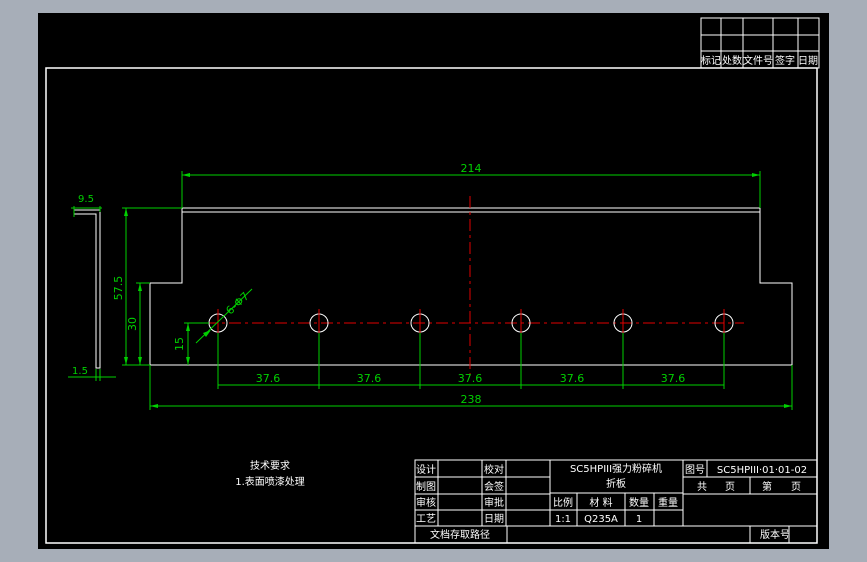  Describe the element at coordinates (494, 502) in the screenshot. I see `tb-approve: 审批` at that location.